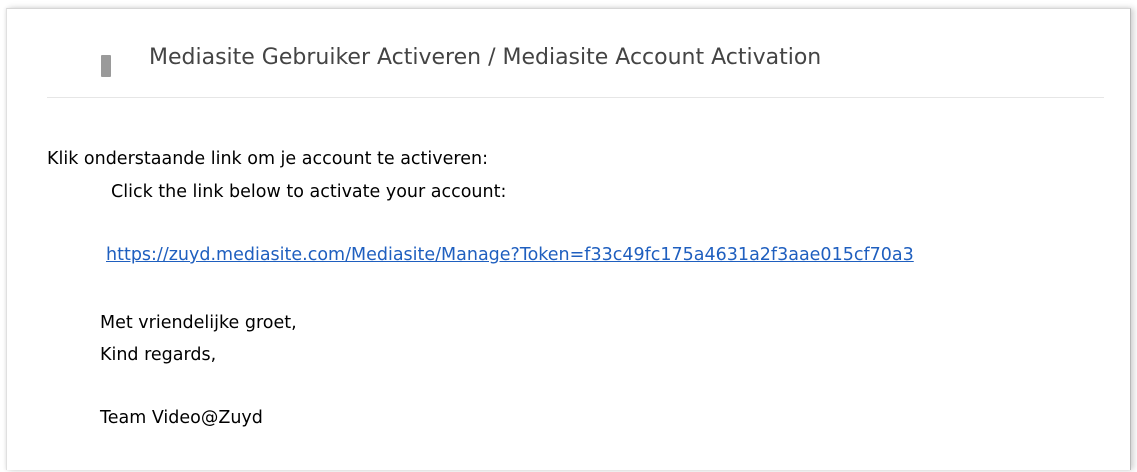  I want to click on header-divider, so click(575, 97).